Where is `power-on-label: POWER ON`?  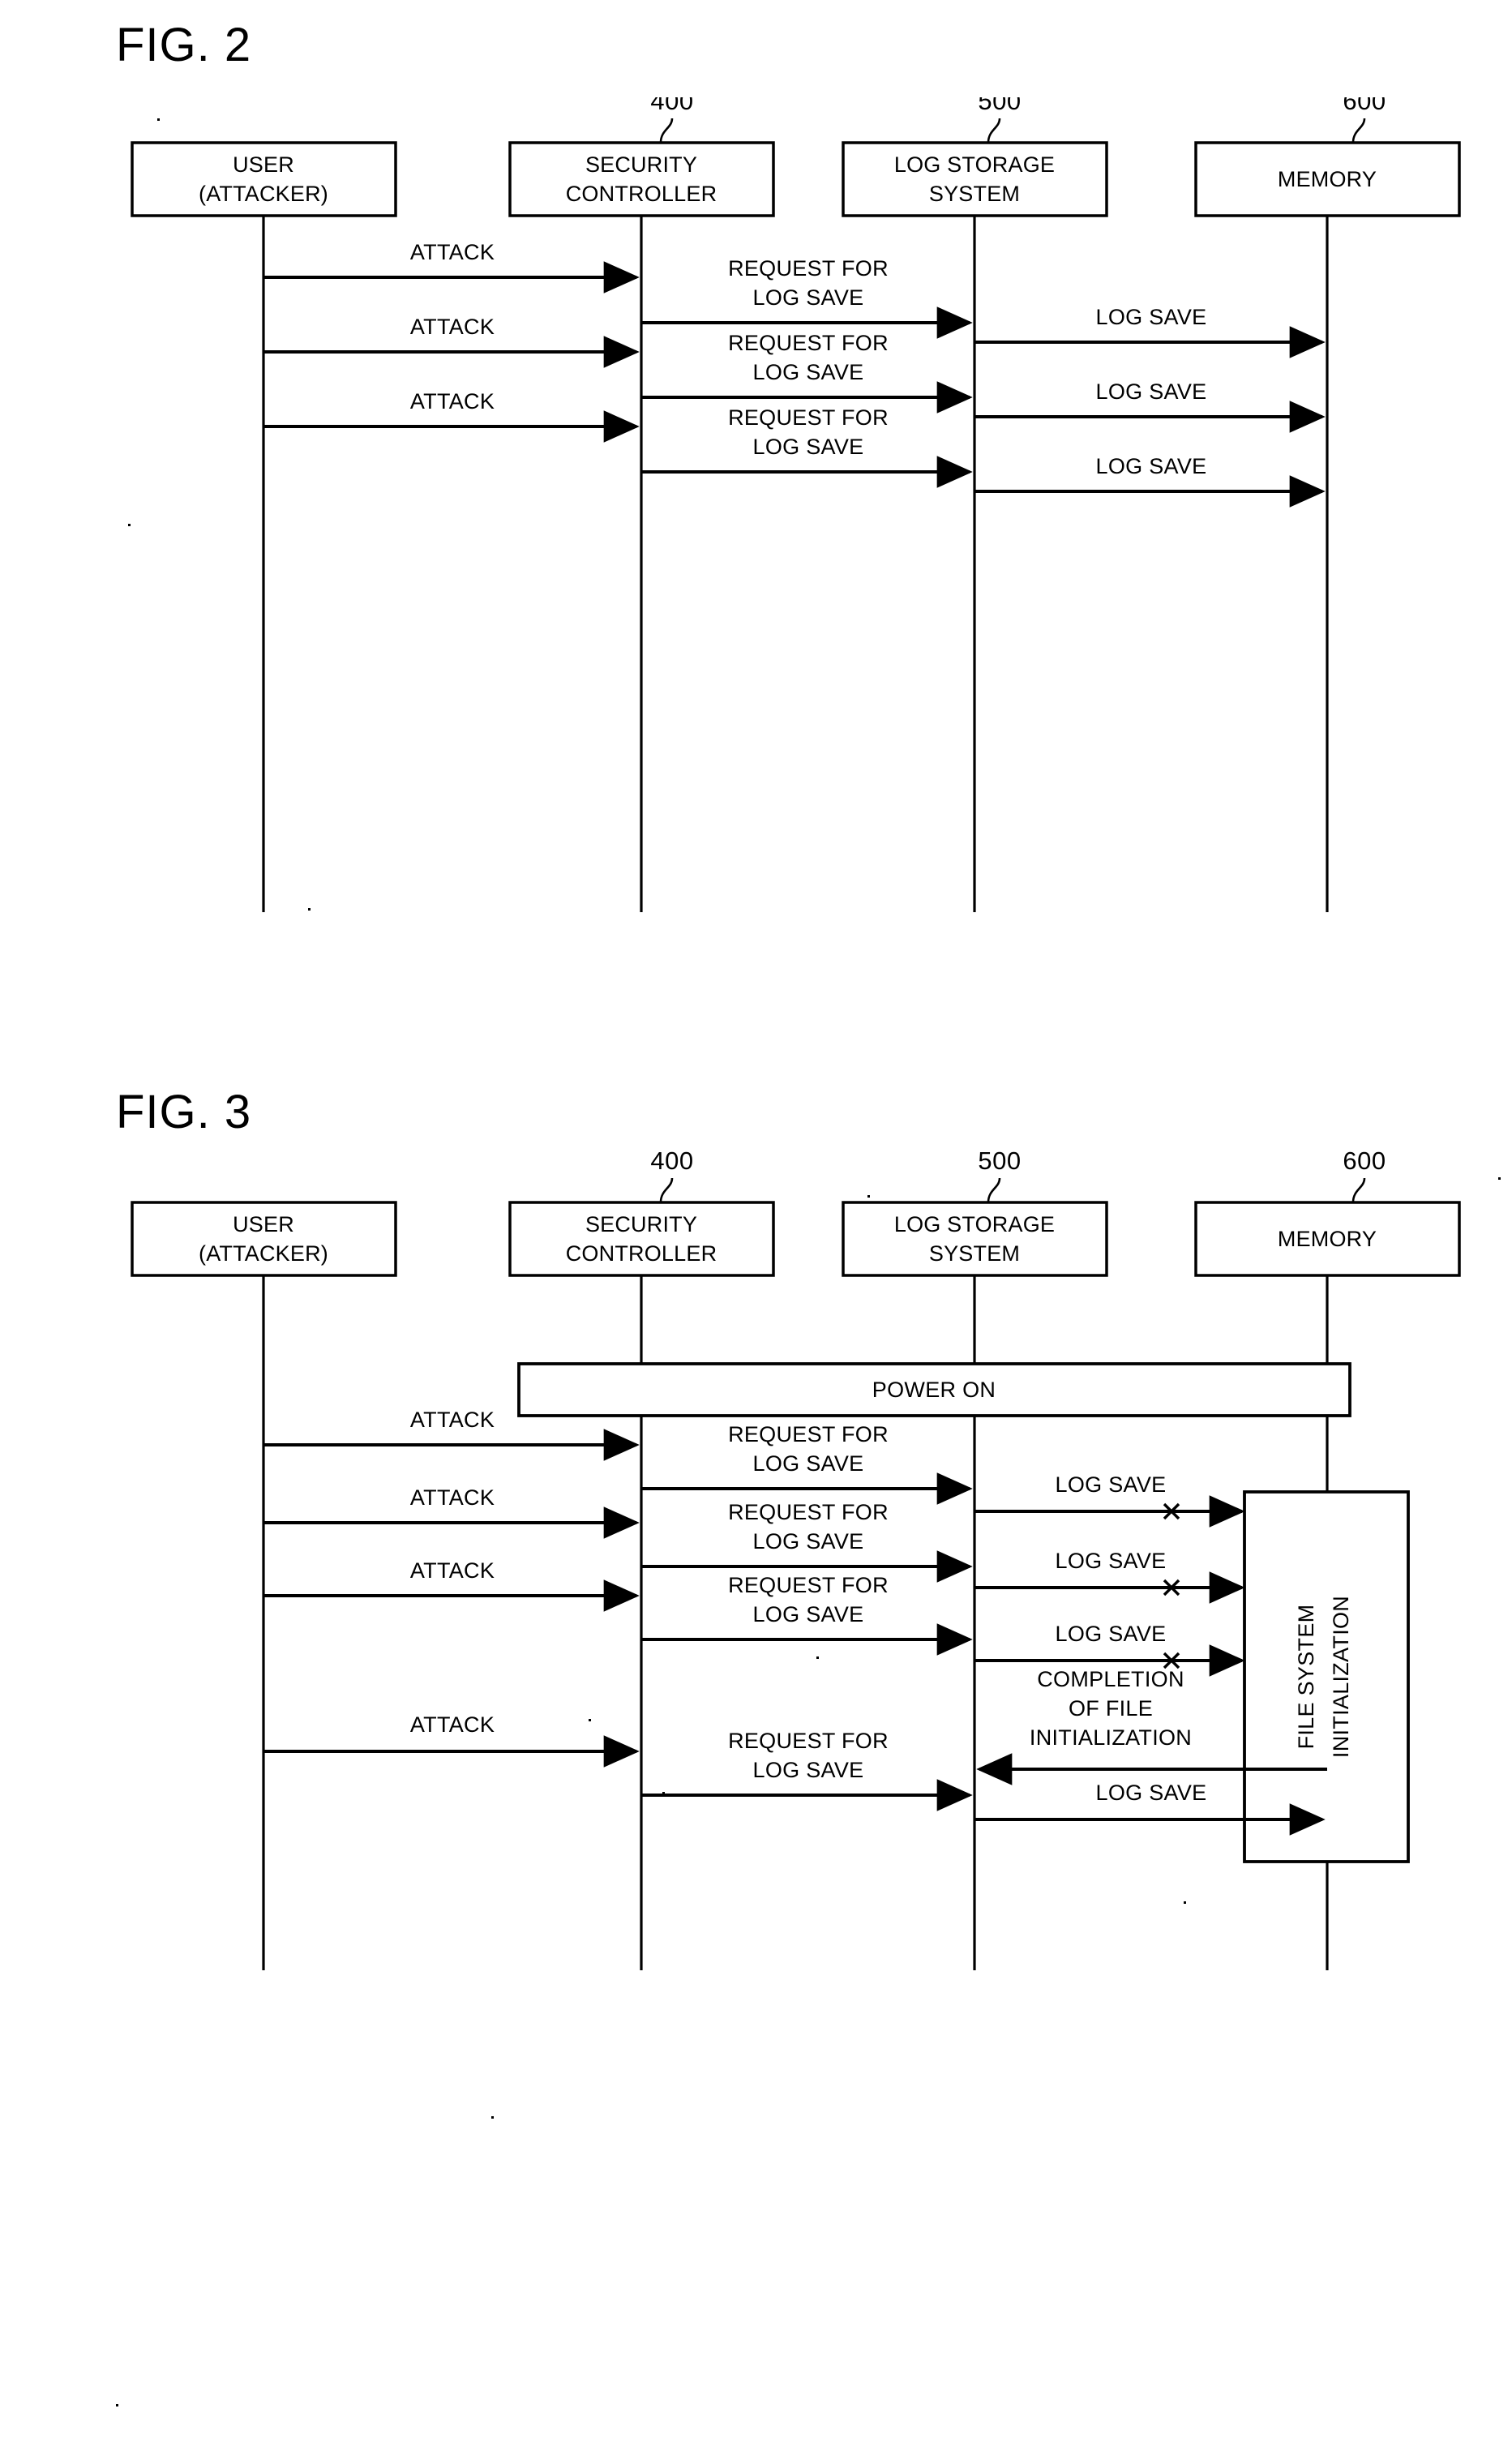 power-on-label: POWER ON is located at coordinates (934, 1390).